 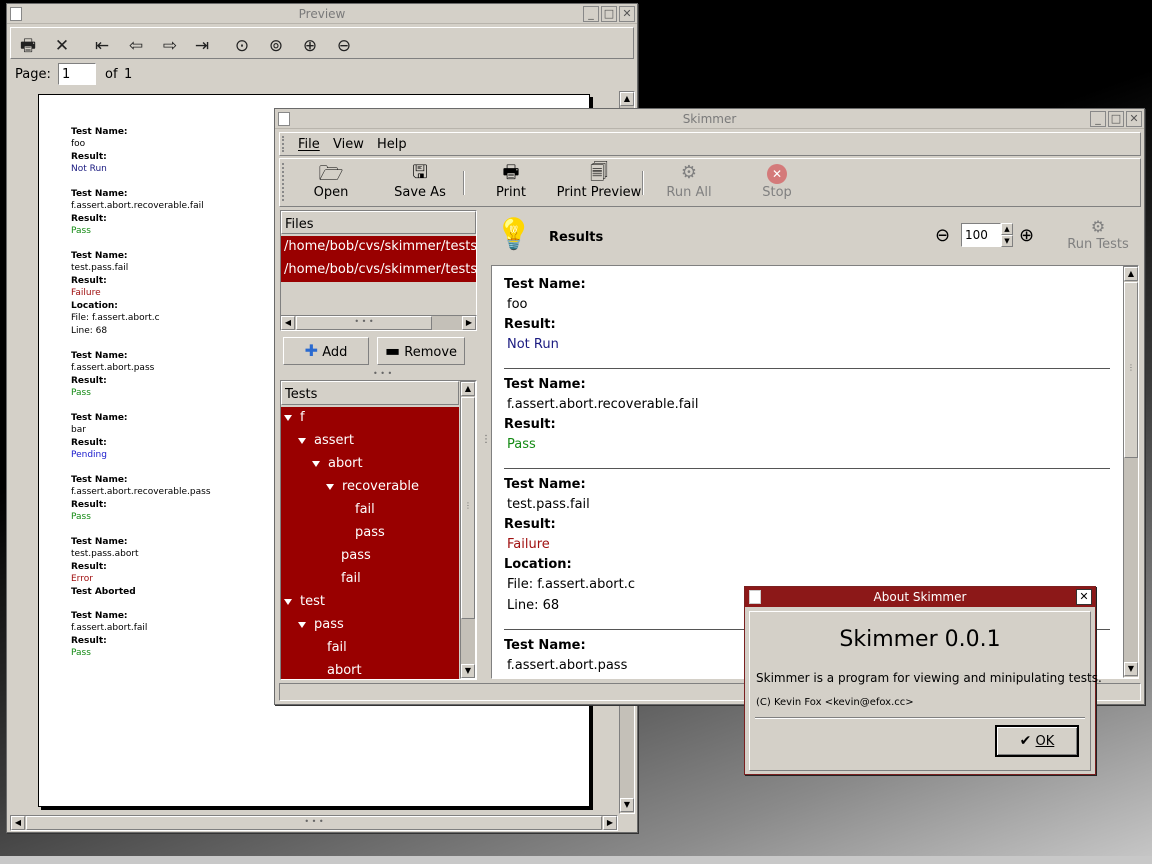 What do you see at coordinates (1037, 741) in the screenshot?
I see `ok-button: ✔ OK` at bounding box center [1037, 741].